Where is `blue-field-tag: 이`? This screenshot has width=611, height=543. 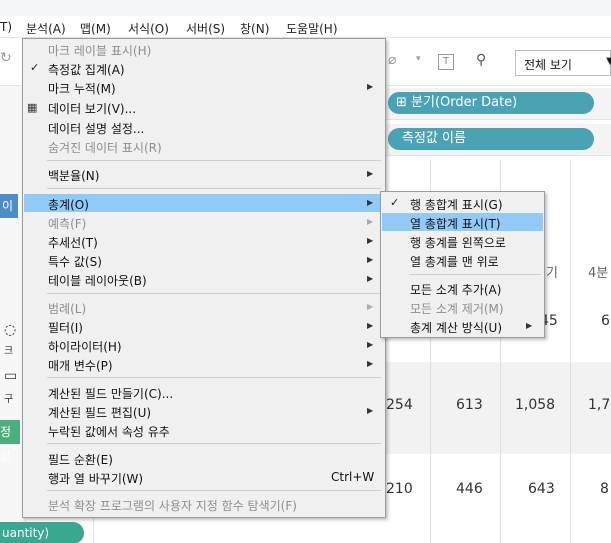 blue-field-tag: 이 is located at coordinates (9, 206).